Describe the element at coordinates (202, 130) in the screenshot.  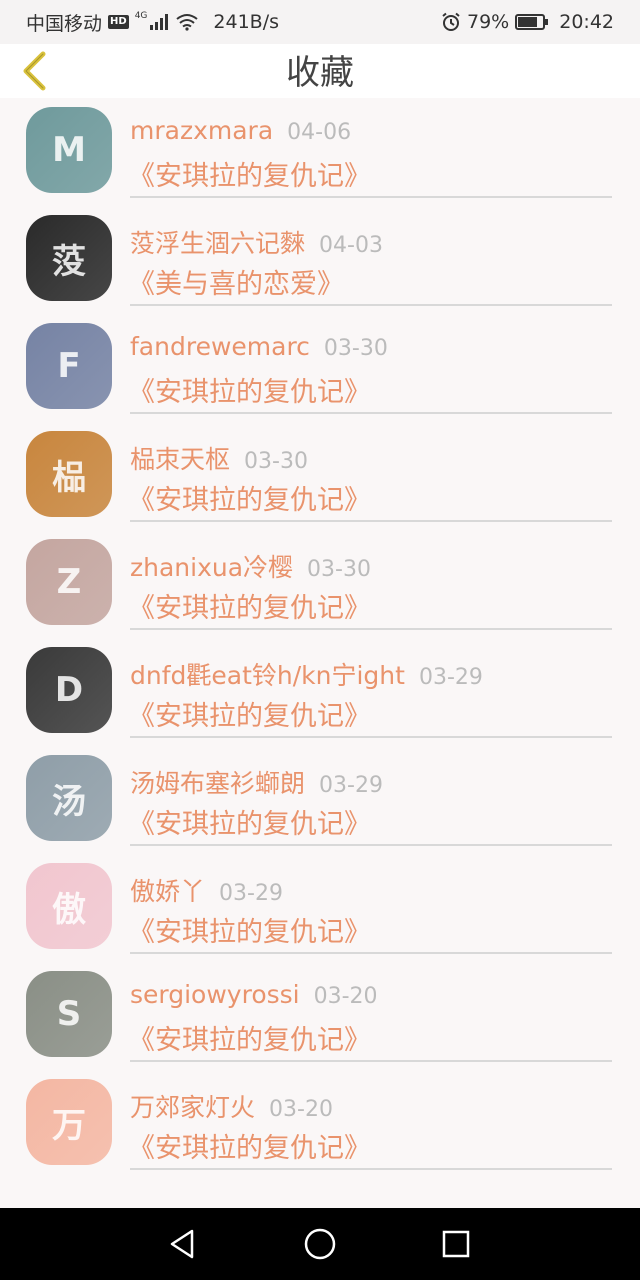
I see `user-name: mrazxmara` at that location.